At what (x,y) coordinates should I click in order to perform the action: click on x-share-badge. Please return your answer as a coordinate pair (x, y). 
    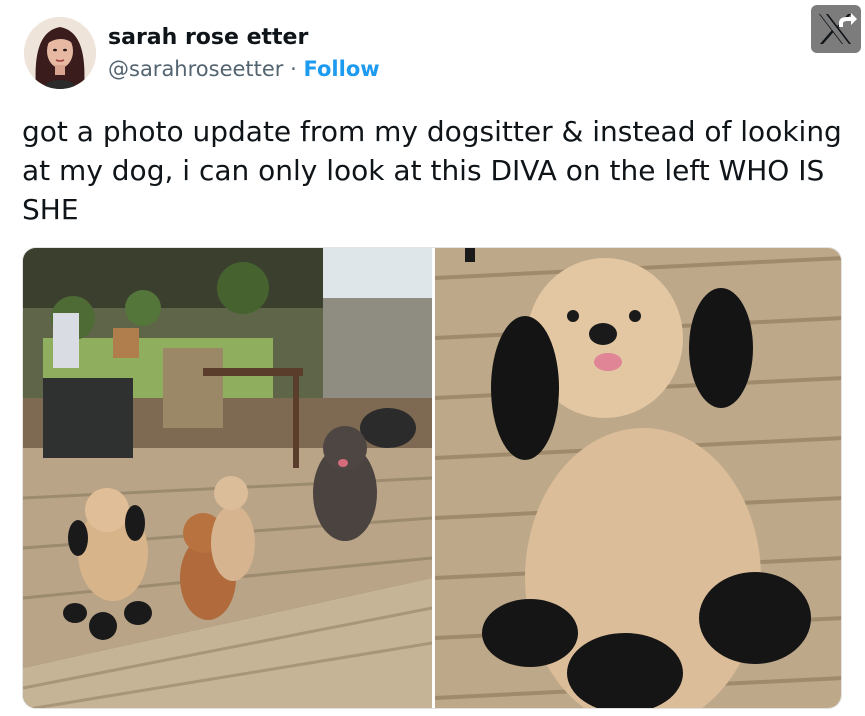
    Looking at the image, I should click on (836, 29).